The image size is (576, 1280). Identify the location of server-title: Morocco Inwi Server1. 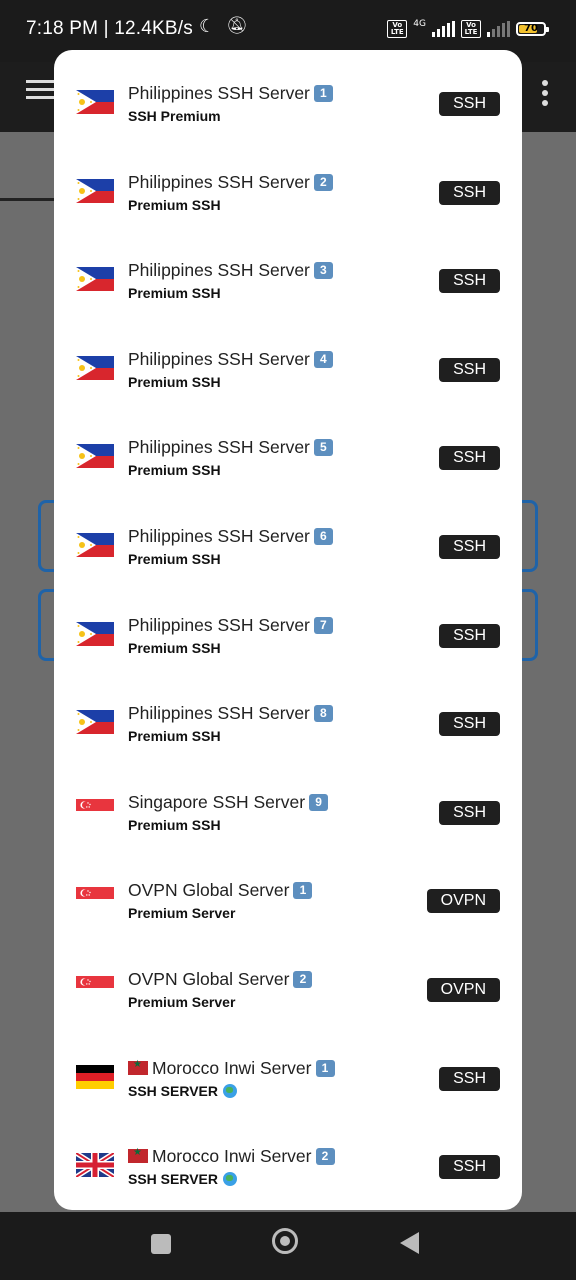
(231, 1068).